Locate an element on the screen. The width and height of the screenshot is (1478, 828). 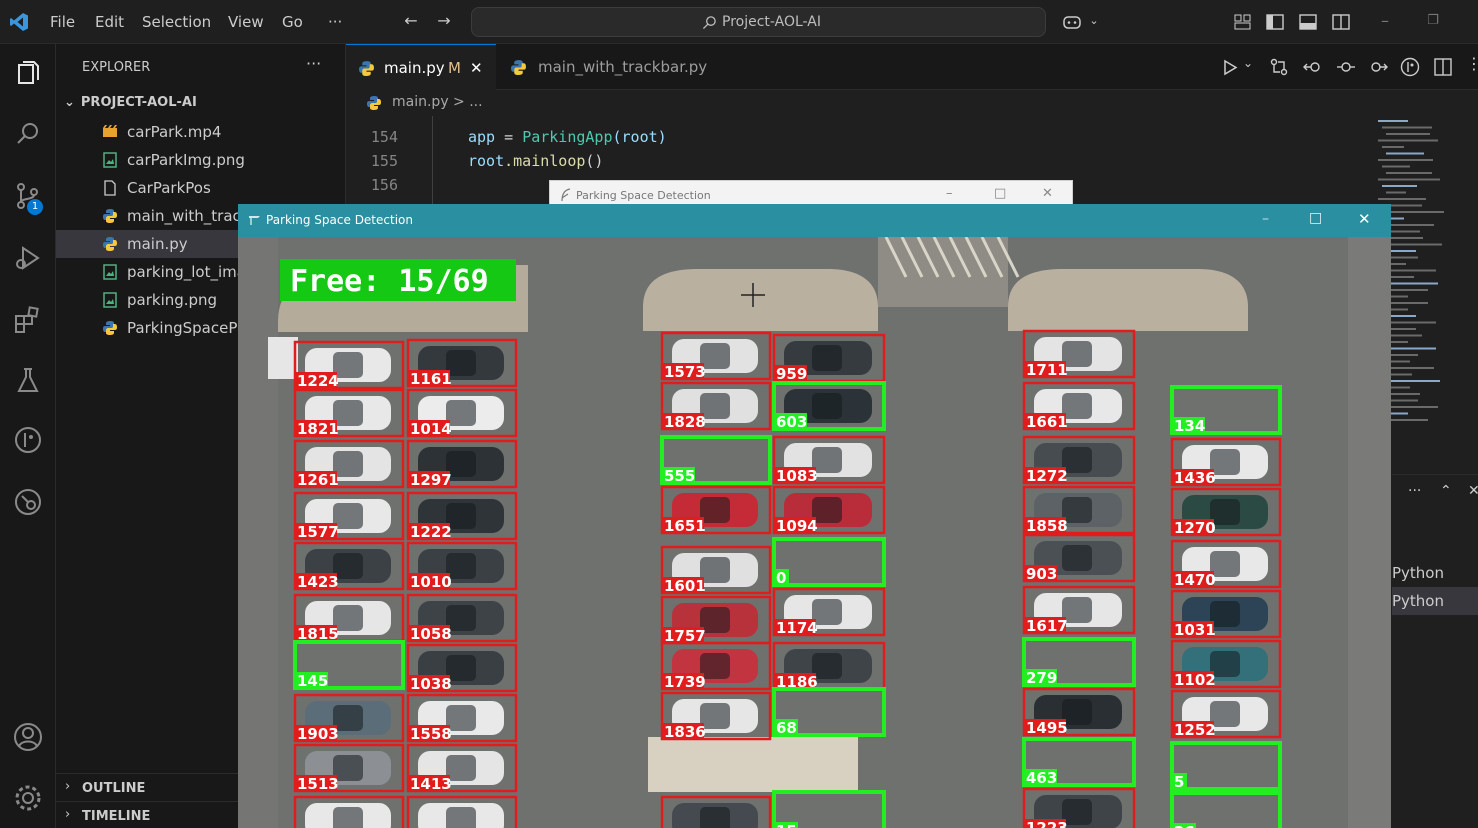
code-line-155: root.mainloop() is located at coordinates (535, 161).